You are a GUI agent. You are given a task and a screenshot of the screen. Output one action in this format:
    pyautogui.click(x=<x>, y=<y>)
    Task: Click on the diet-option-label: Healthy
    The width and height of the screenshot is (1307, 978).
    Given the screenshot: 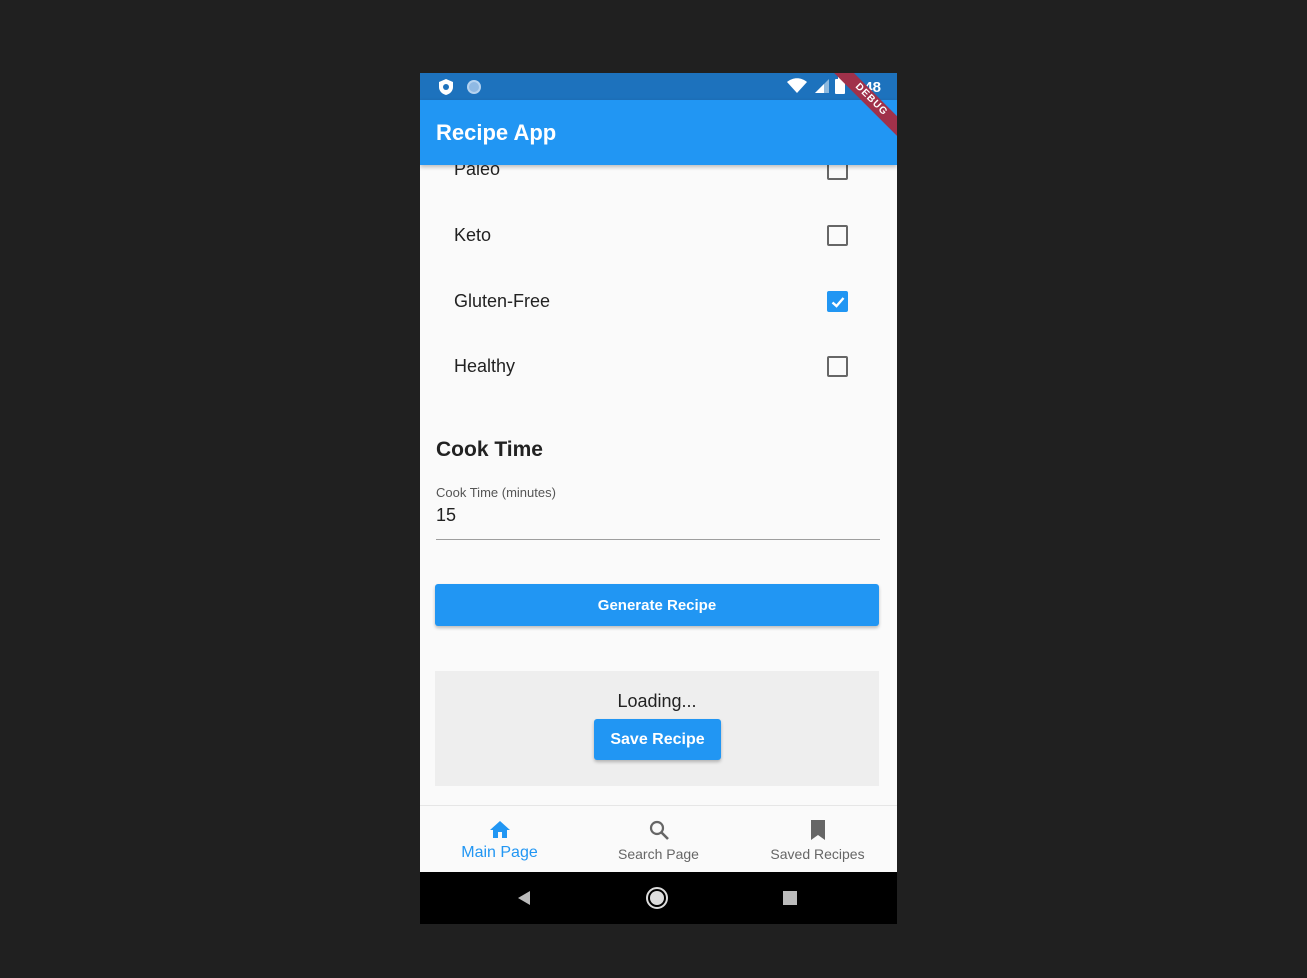 What is the action you would take?
    pyautogui.click(x=485, y=366)
    